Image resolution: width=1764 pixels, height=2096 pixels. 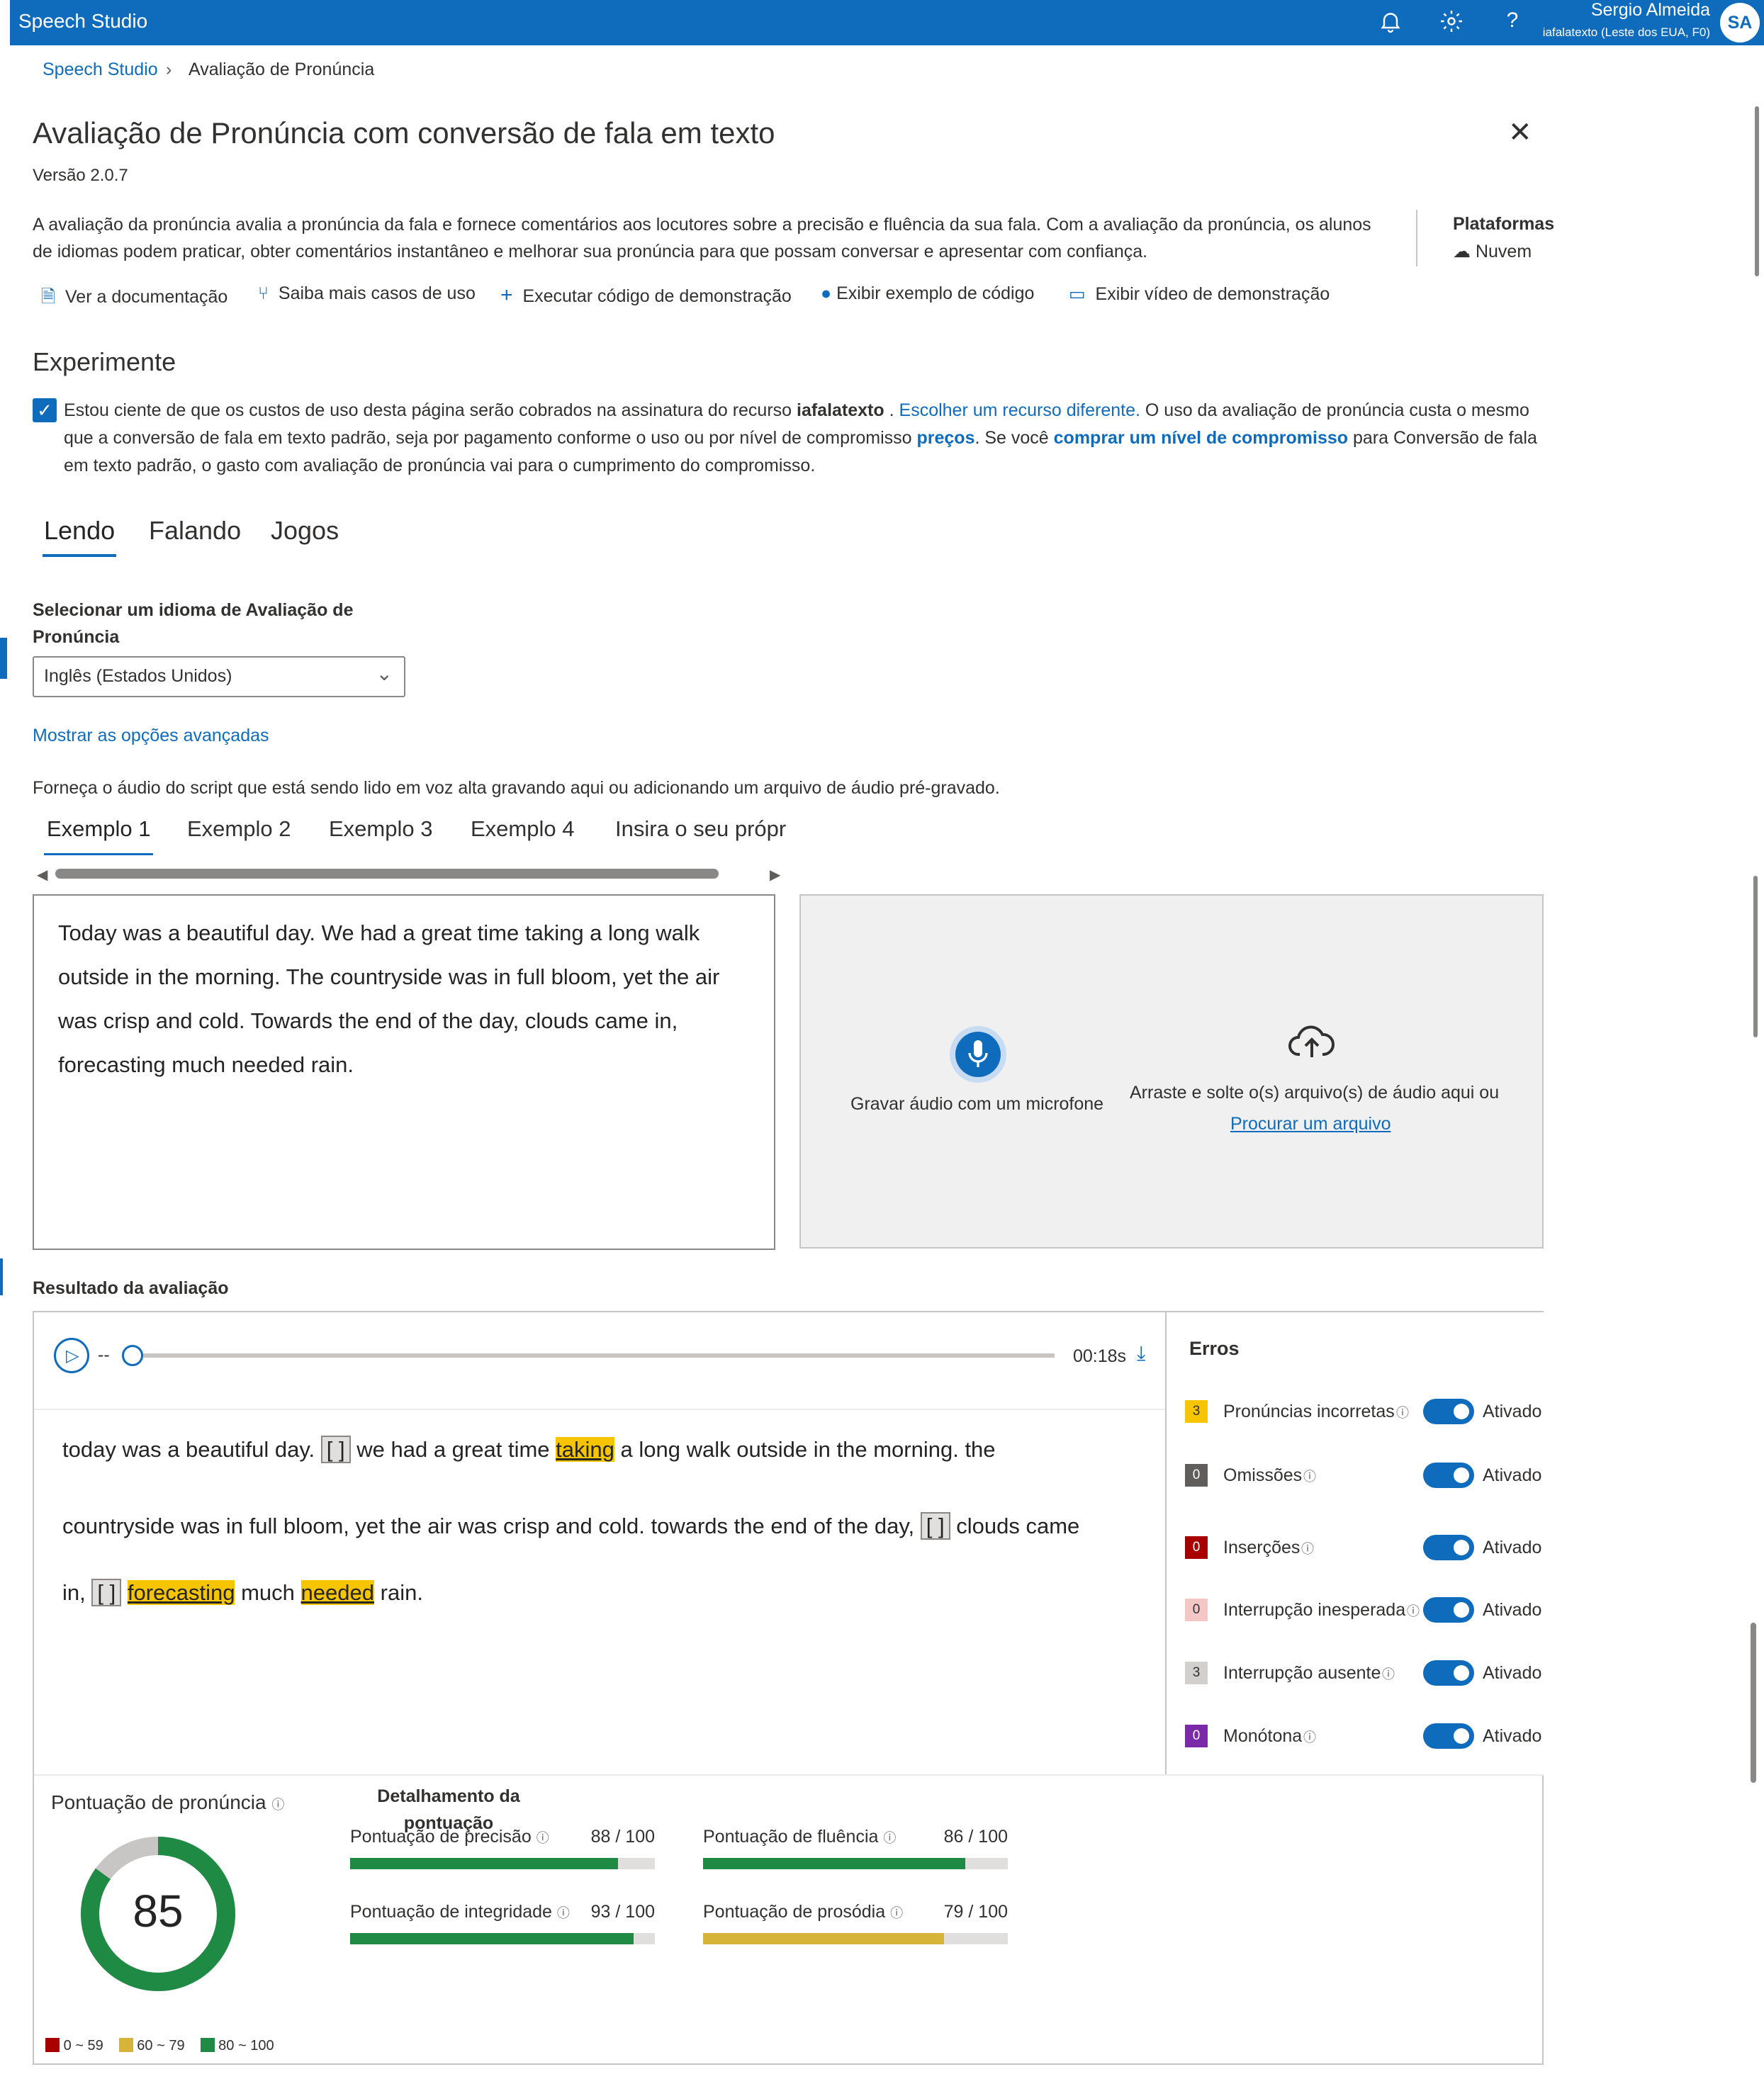 What do you see at coordinates (522, 829) in the screenshot?
I see `tab-example-4: Exemplo 4` at bounding box center [522, 829].